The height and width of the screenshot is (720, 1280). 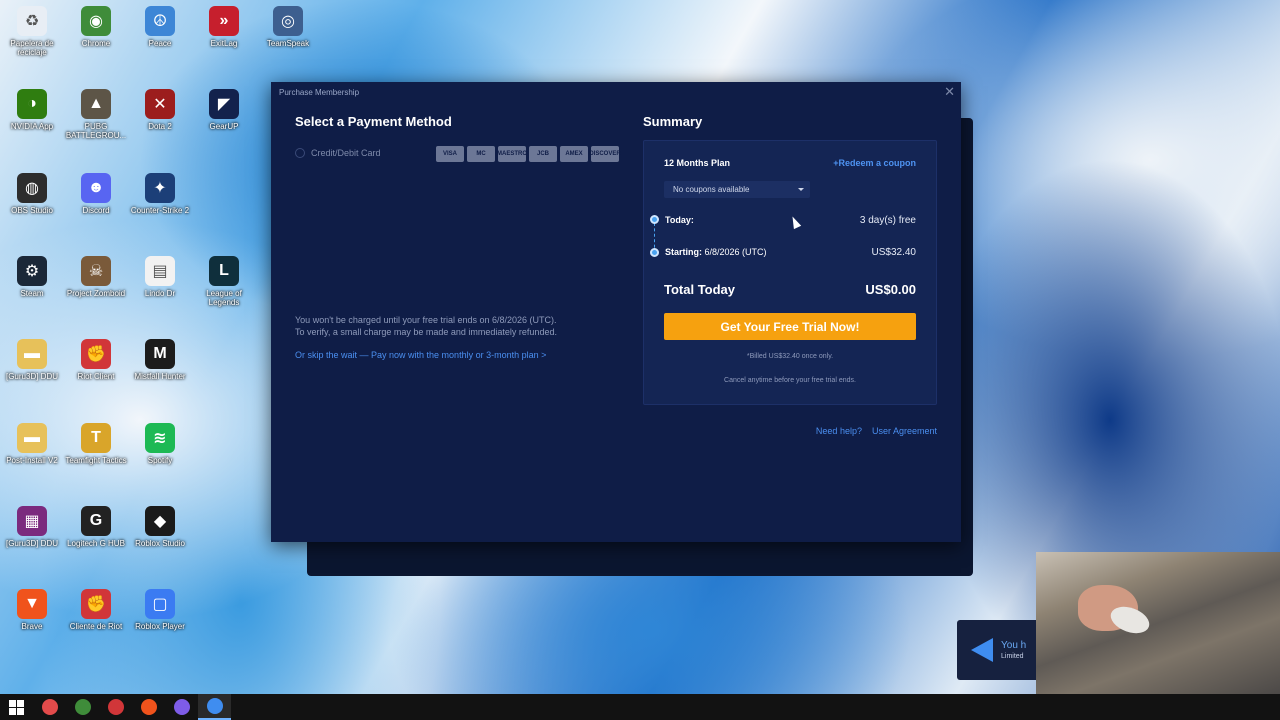 I want to click on redeem-coupon-link: +Redeem a coupon, so click(x=874, y=163).